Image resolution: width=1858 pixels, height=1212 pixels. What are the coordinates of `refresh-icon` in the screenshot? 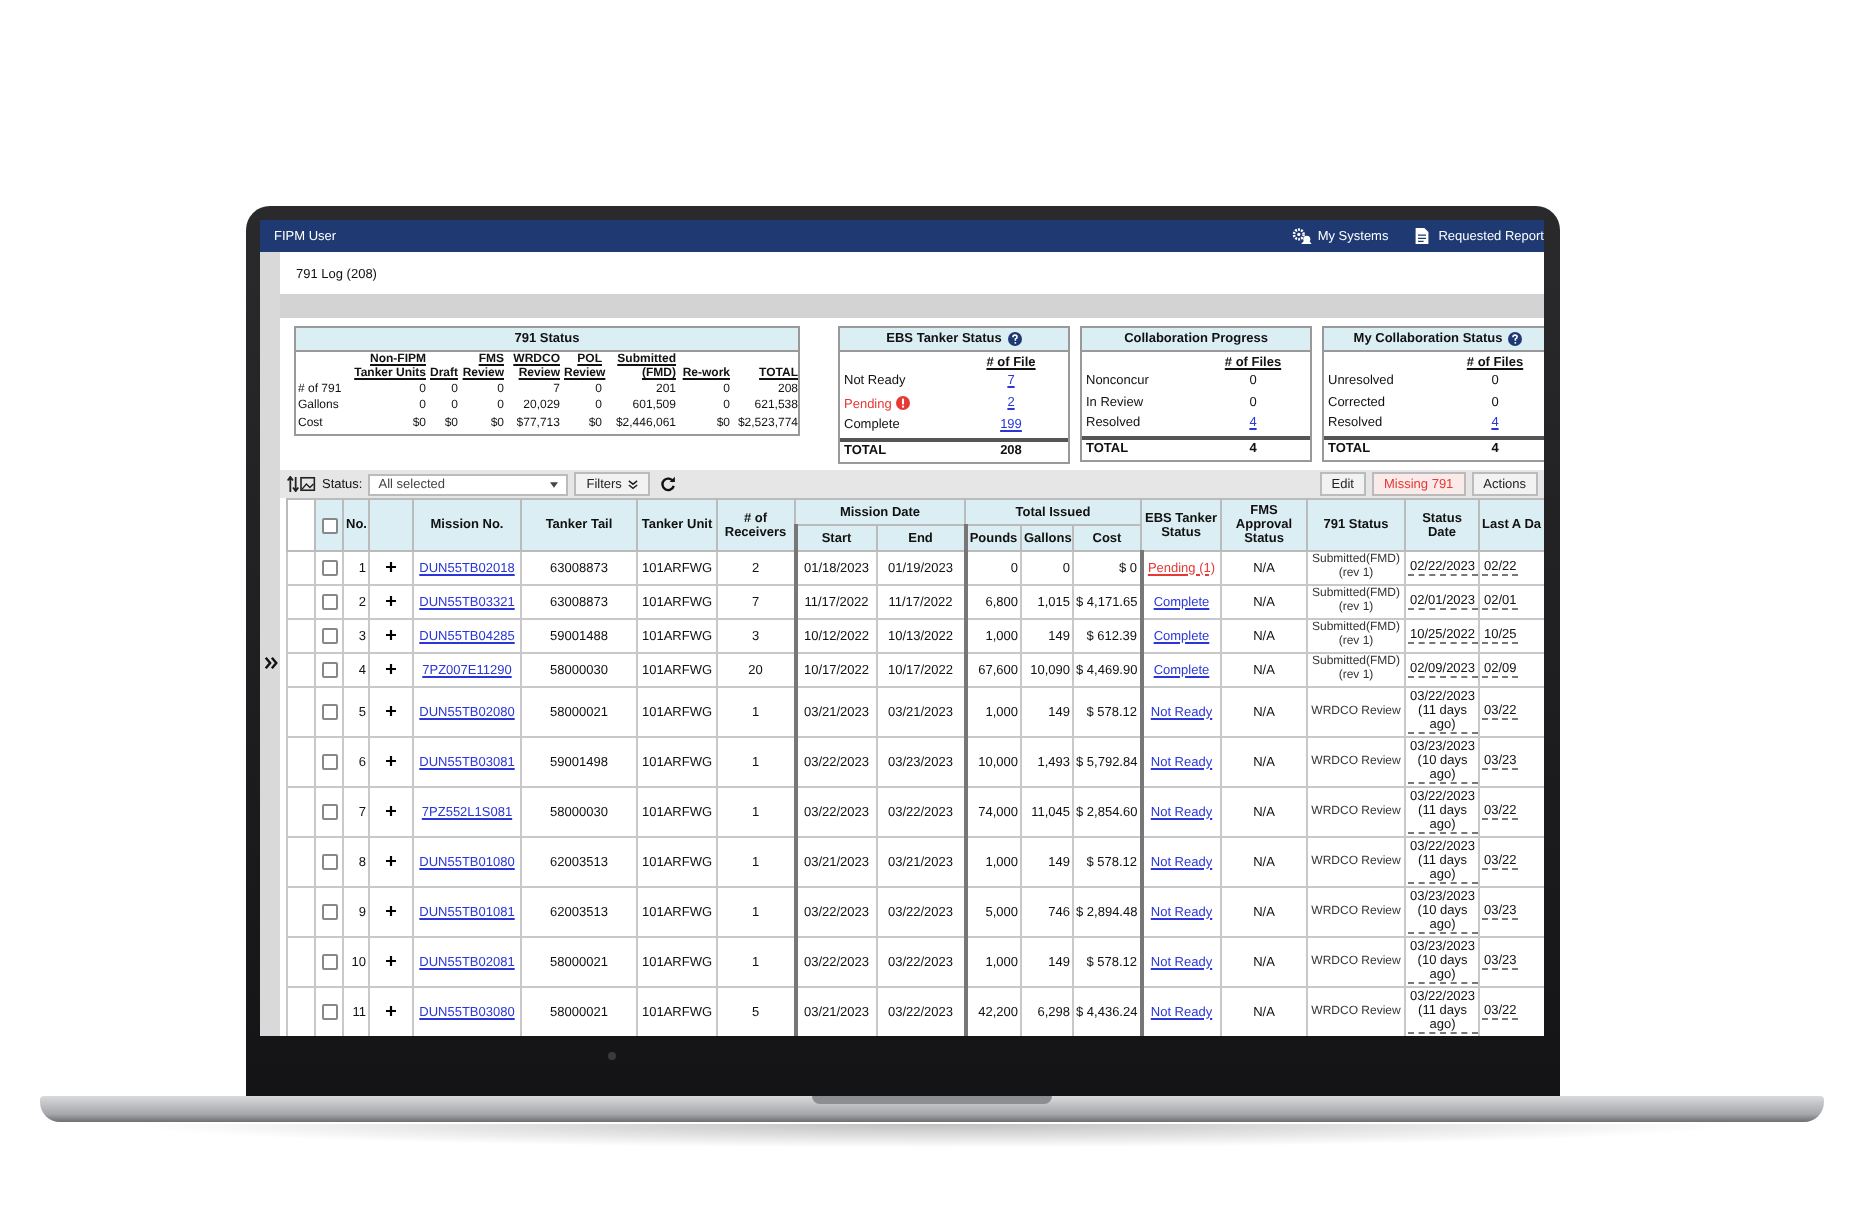 It's located at (667, 484).